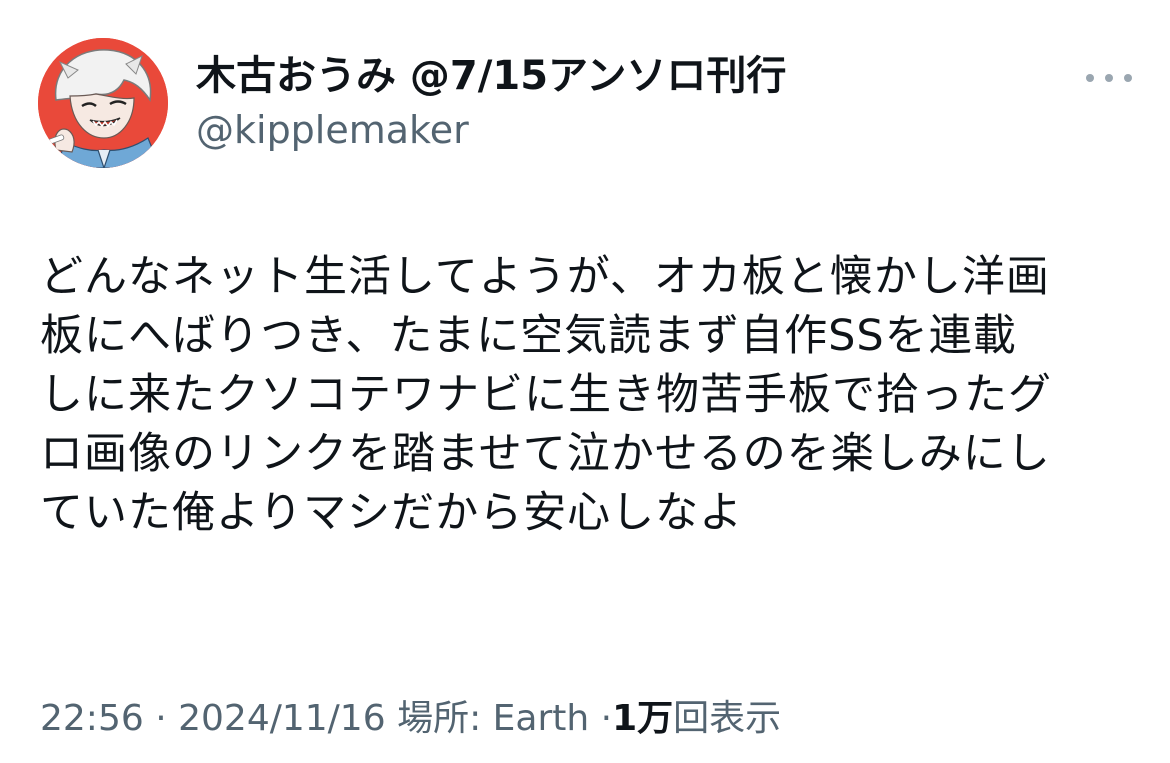 This screenshot has height=763, width=1170. Describe the element at coordinates (491, 103) in the screenshot. I see `author-names: 木古おうみ @7/15アンソロ刊行 @kipplemaker` at that location.